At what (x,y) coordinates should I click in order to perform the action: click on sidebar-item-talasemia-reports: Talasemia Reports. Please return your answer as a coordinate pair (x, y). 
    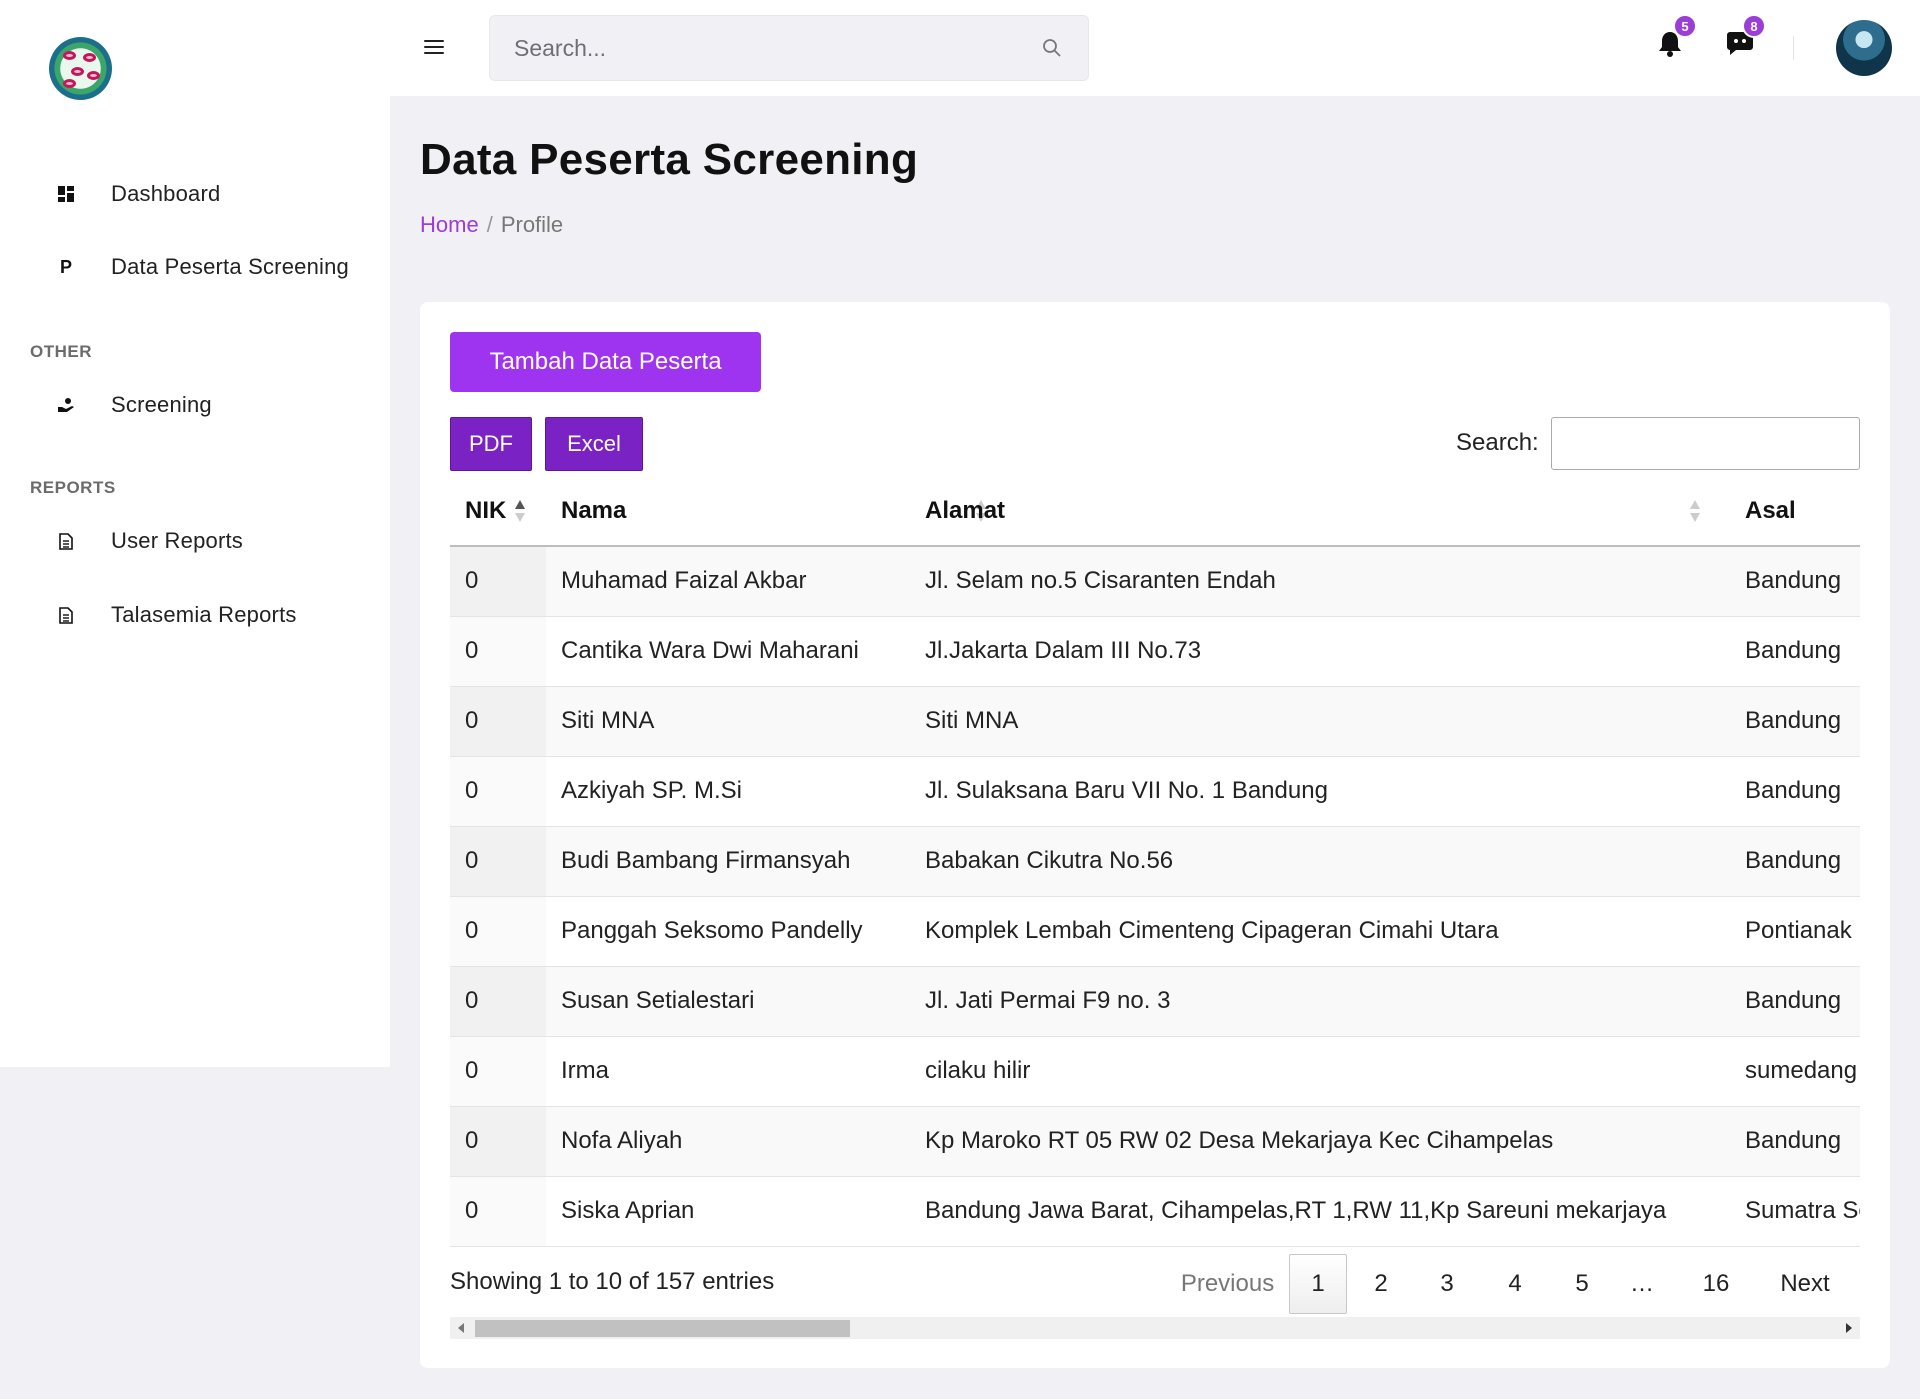
    Looking at the image, I should click on (195, 615).